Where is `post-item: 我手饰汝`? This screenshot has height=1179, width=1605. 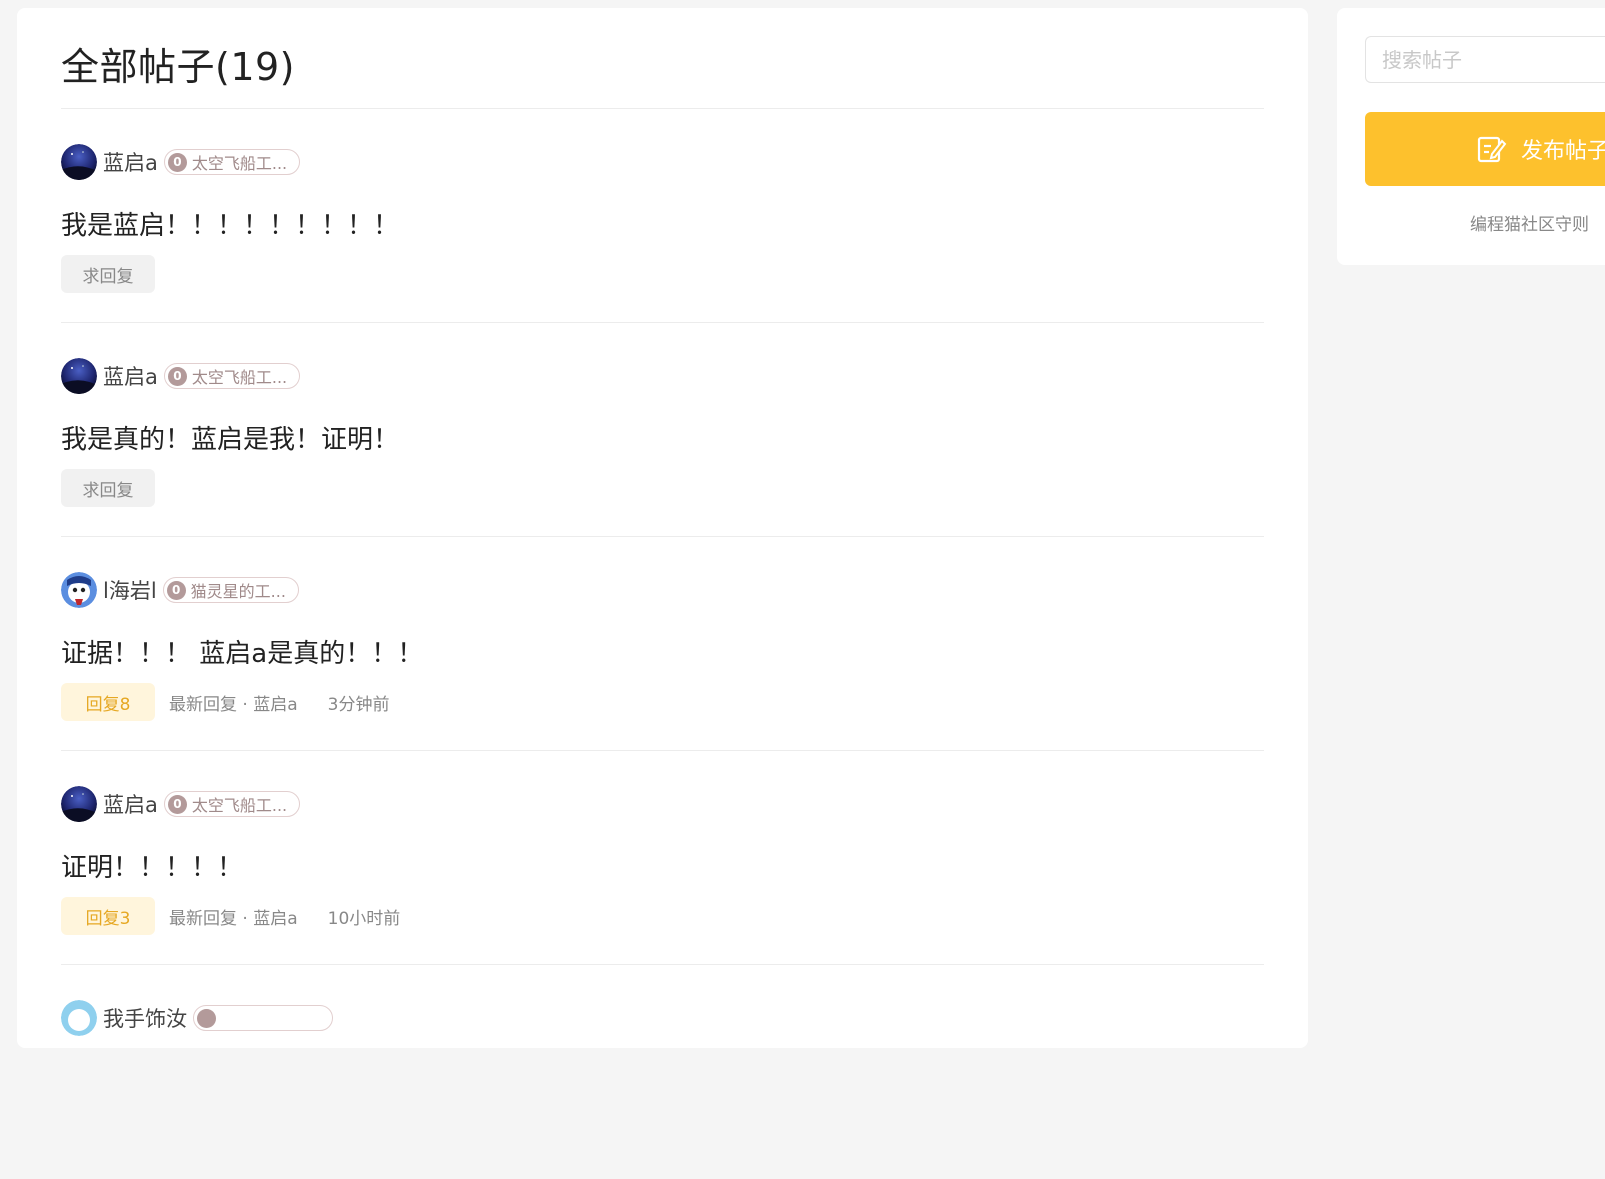
post-item: 我手饰汝 is located at coordinates (662, 1072).